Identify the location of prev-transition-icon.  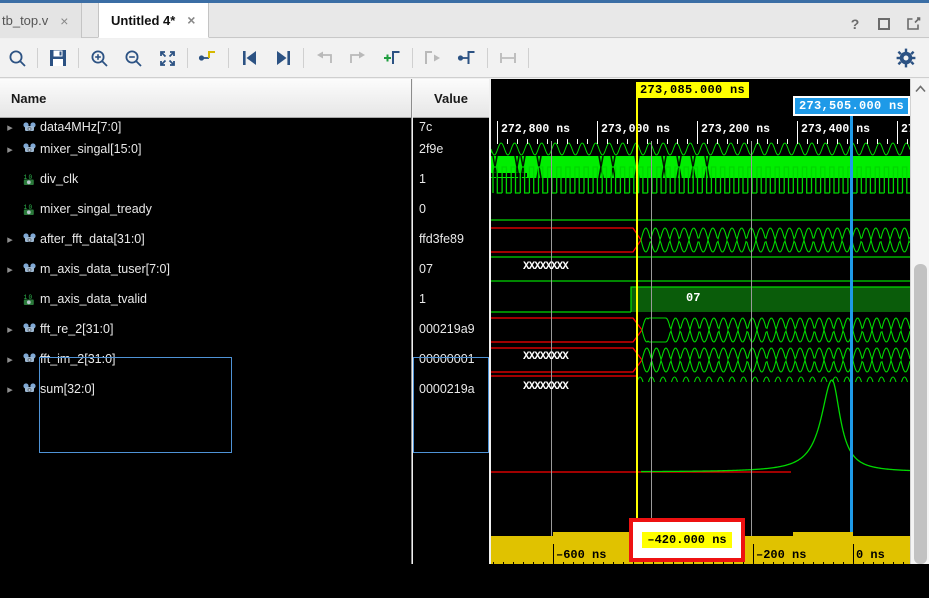
(249, 58).